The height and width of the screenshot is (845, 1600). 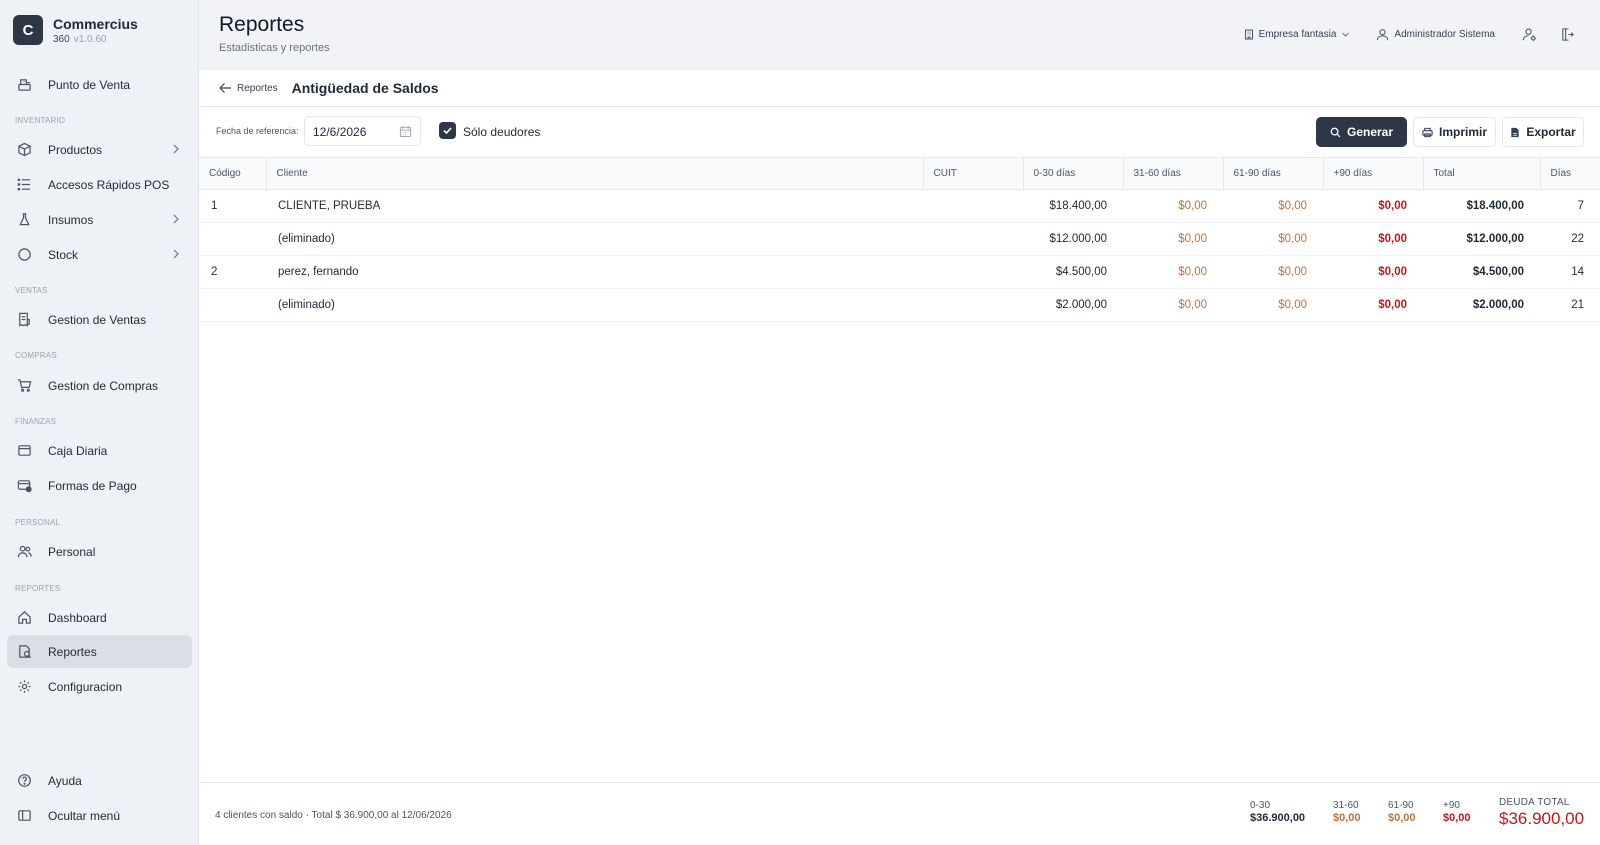 What do you see at coordinates (95, 24) in the screenshot?
I see `app-name: Commercius` at bounding box center [95, 24].